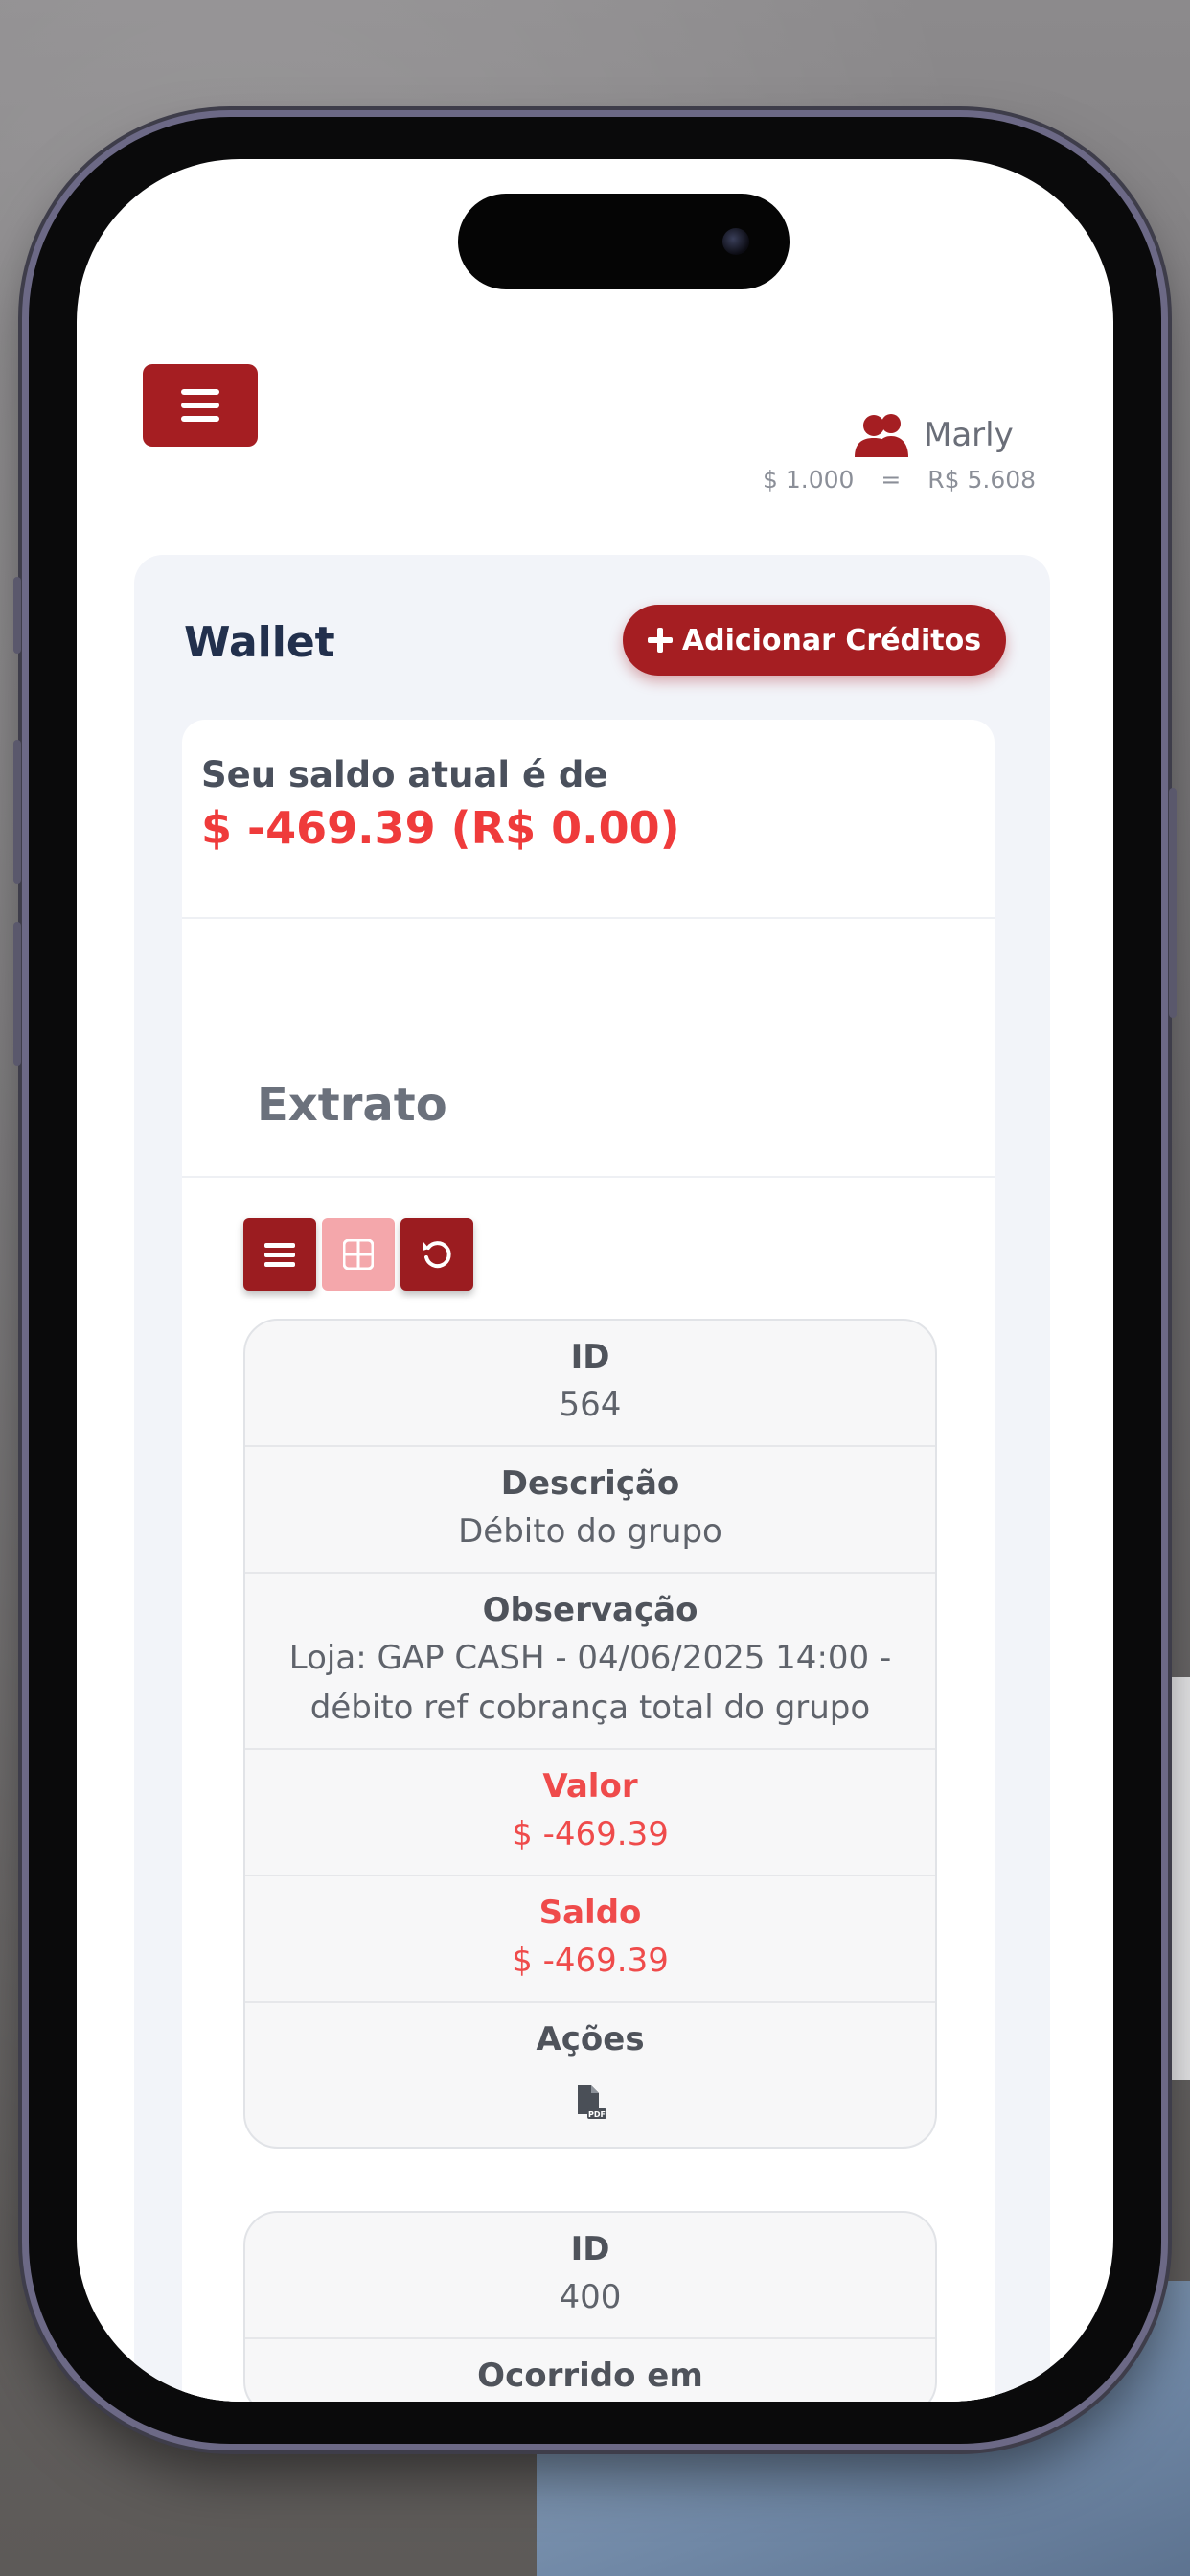 The image size is (1190, 2576). I want to click on field-id: ID 564, so click(590, 1384).